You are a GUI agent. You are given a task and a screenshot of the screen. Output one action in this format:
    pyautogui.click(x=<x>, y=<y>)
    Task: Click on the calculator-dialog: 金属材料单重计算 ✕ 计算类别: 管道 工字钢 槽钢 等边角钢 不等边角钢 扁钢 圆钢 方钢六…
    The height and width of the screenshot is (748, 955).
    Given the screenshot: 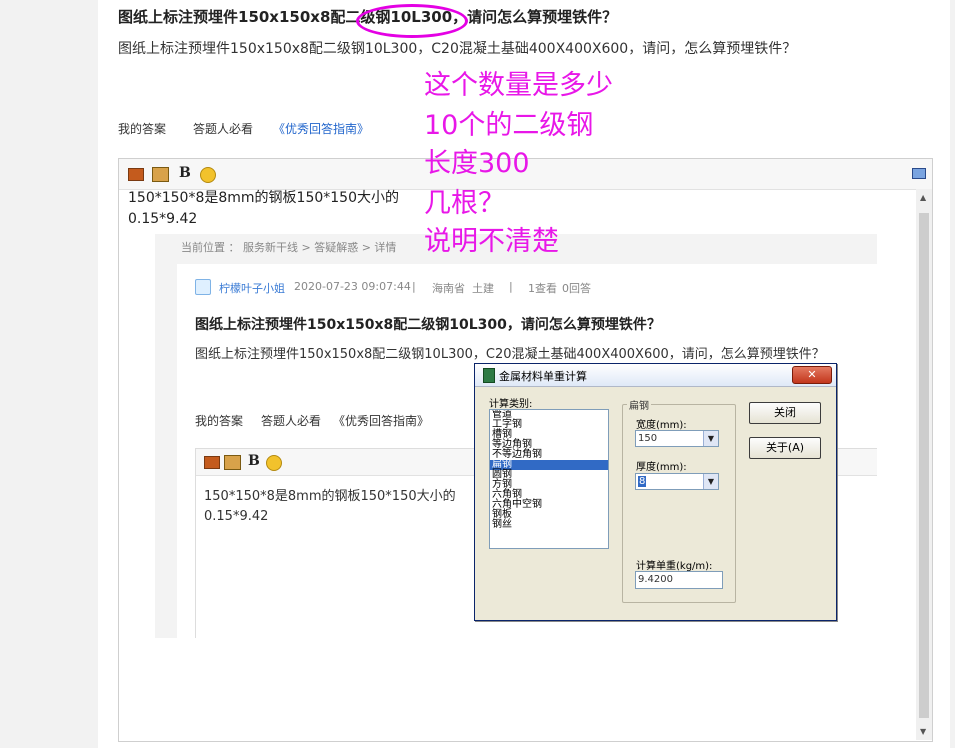 What is the action you would take?
    pyautogui.click(x=655, y=492)
    